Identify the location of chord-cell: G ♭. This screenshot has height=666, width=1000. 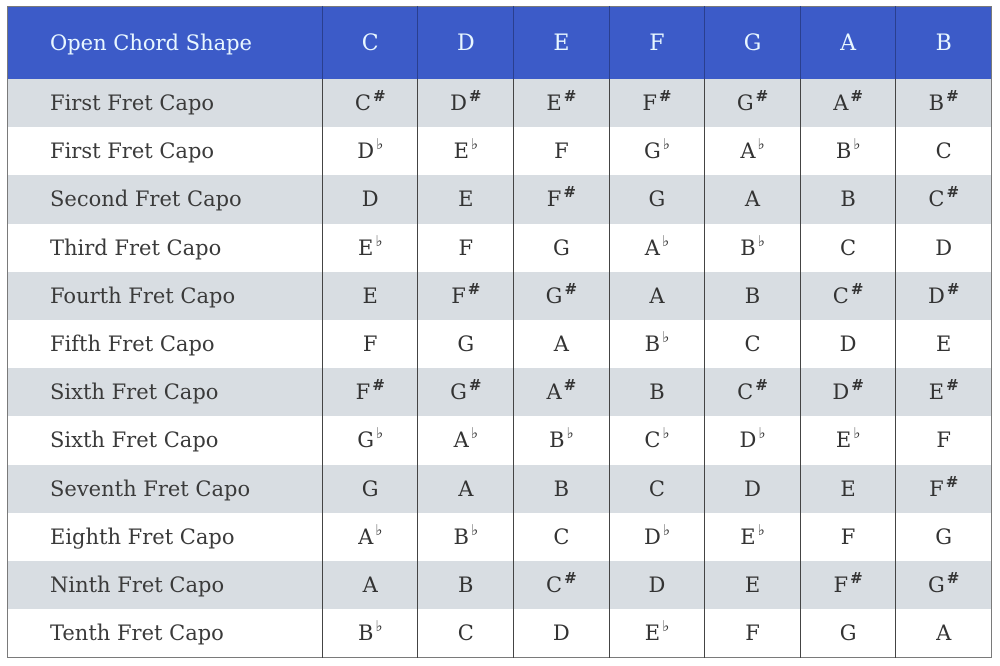
(656, 151).